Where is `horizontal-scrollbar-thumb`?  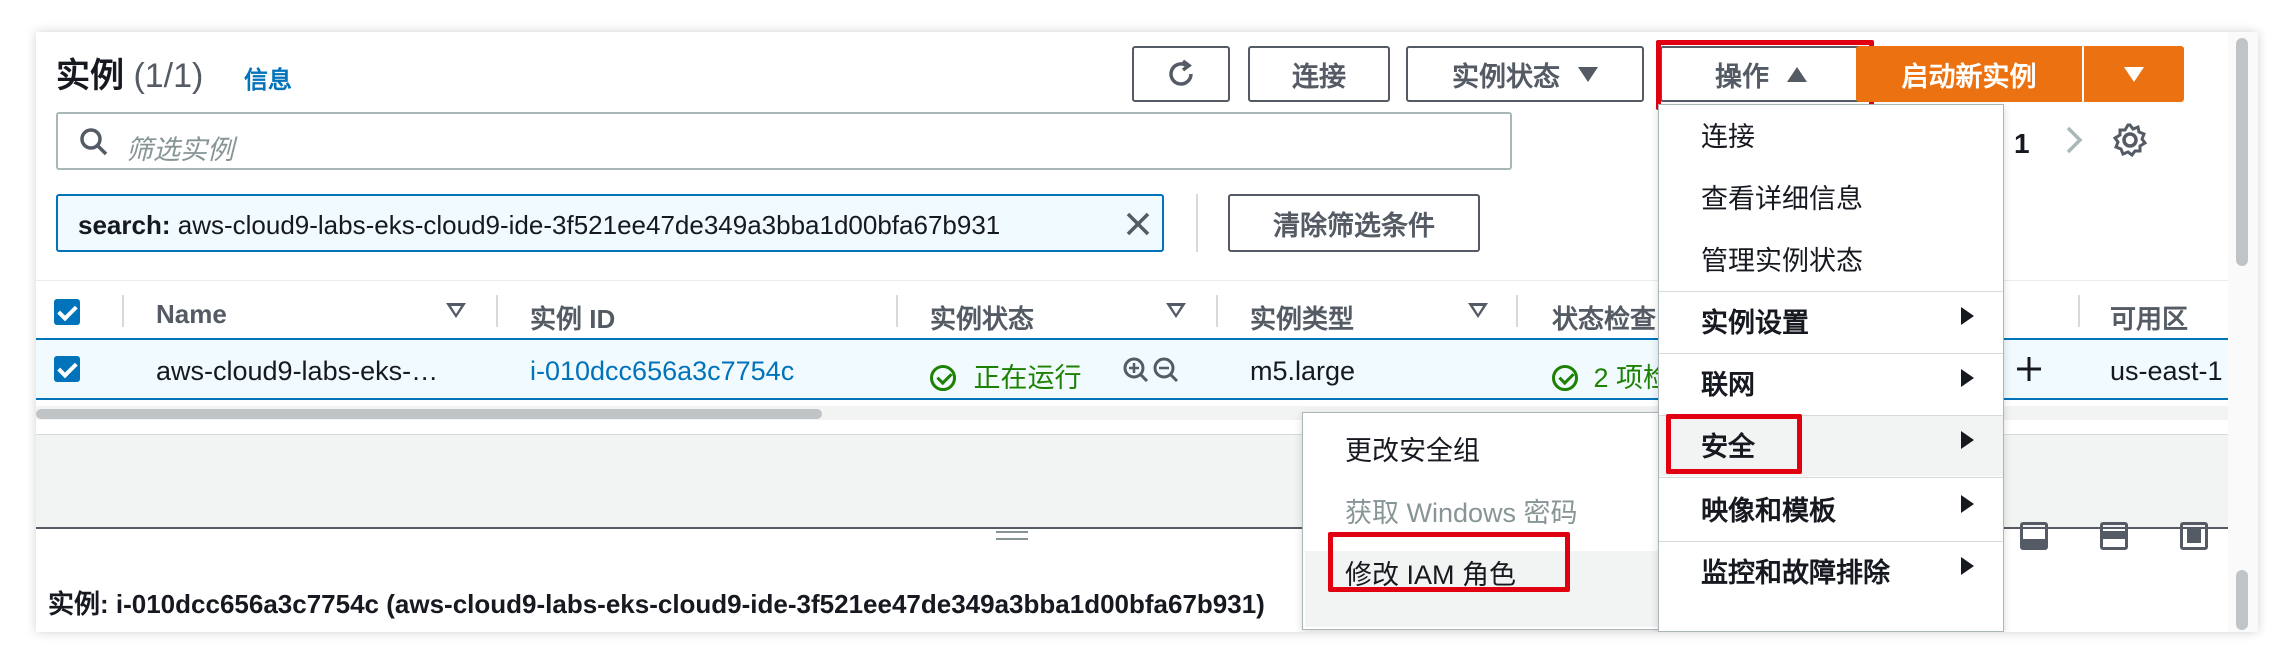
horizontal-scrollbar-thumb is located at coordinates (429, 414).